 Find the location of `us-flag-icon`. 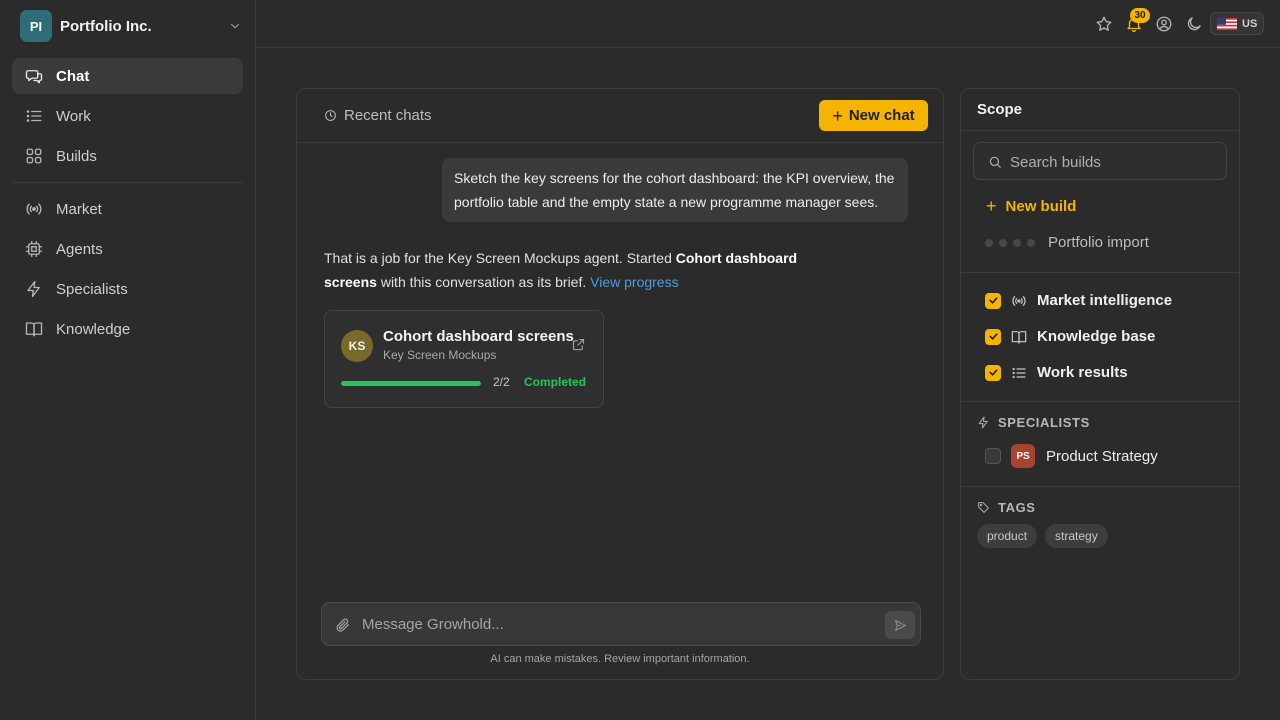

us-flag-icon is located at coordinates (1227, 23).